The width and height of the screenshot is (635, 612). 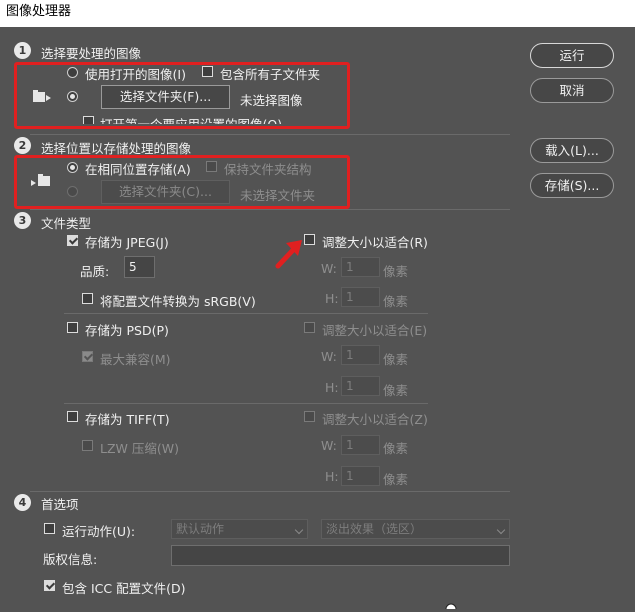 I want to click on jpeg-separator, so click(x=246, y=313).